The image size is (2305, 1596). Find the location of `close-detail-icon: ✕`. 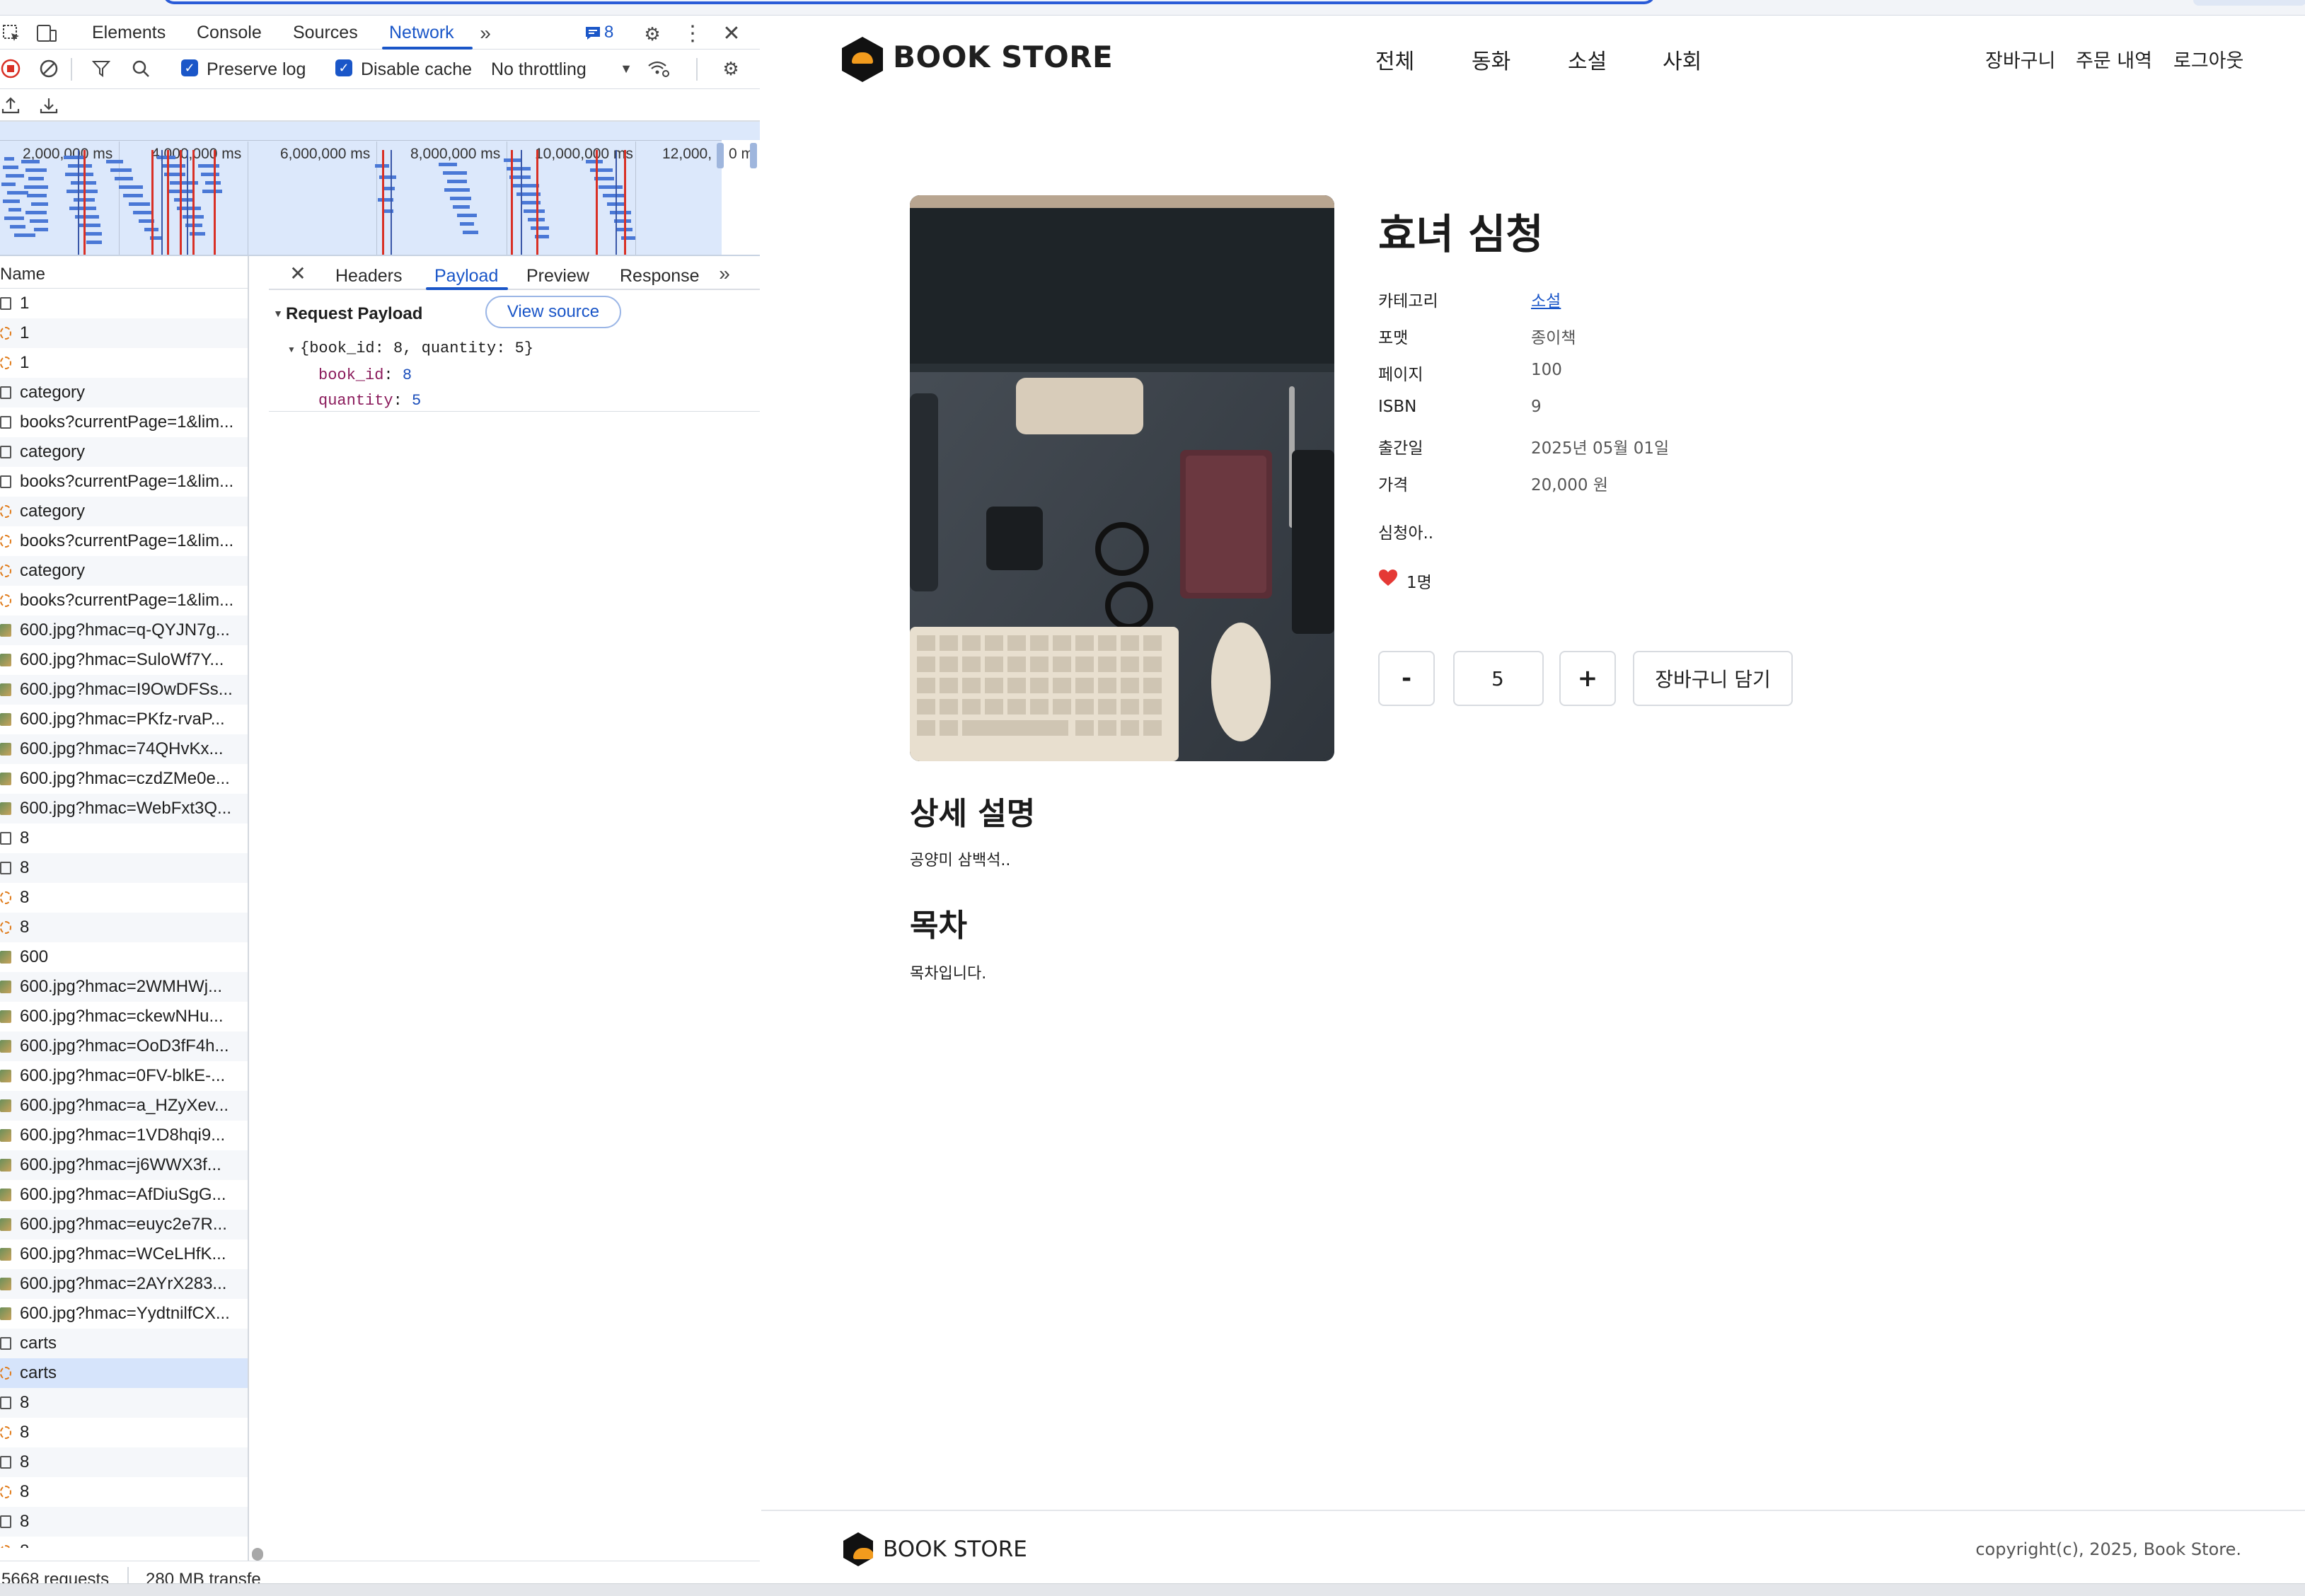

close-detail-icon: ✕ is located at coordinates (298, 274).